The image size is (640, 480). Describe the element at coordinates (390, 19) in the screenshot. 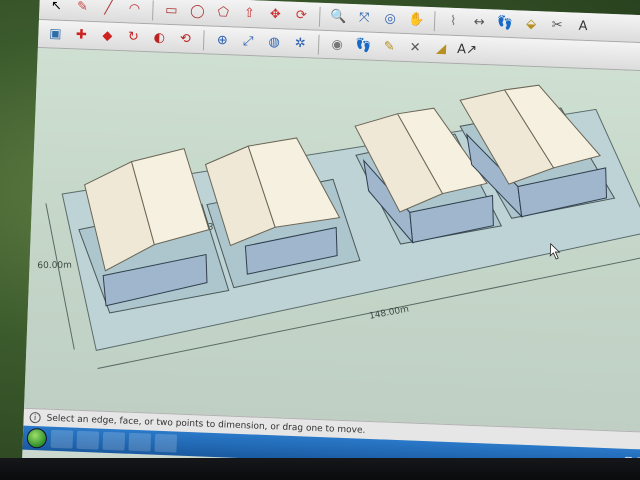

I see `orbit-icon: ◎` at that location.